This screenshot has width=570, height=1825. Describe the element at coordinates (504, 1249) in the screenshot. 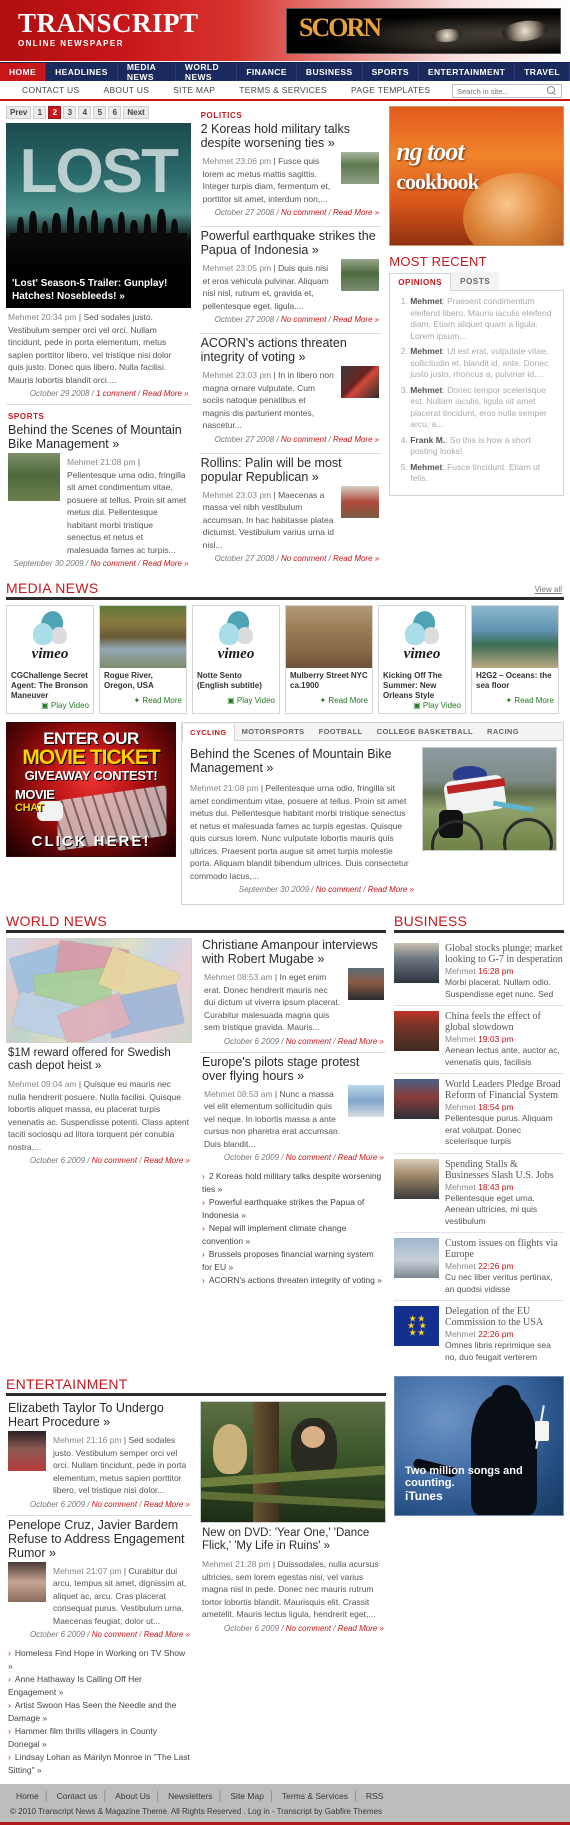

I see `business-item-title: Custom issues on flights via Europe` at that location.